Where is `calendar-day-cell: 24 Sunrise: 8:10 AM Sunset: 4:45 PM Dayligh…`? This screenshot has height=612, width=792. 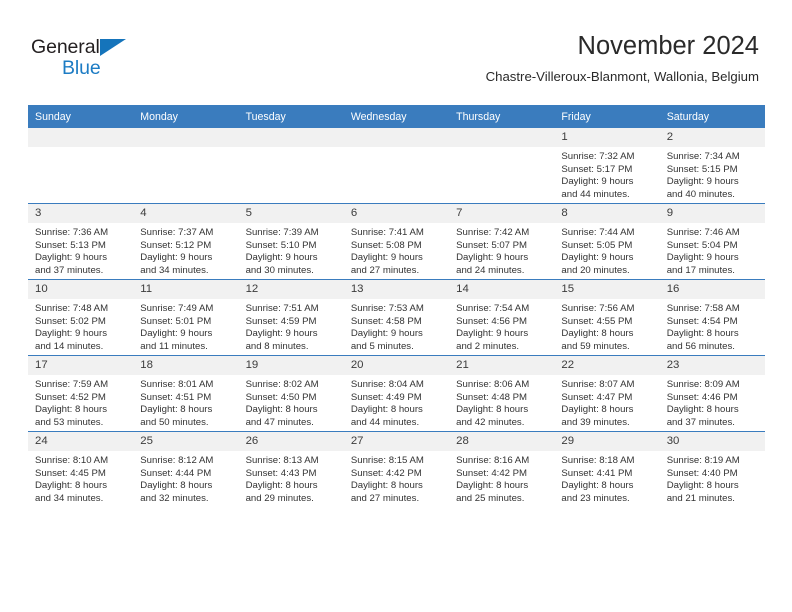 calendar-day-cell: 24 Sunrise: 8:10 AM Sunset: 4:45 PM Dayligh… is located at coordinates (81, 469).